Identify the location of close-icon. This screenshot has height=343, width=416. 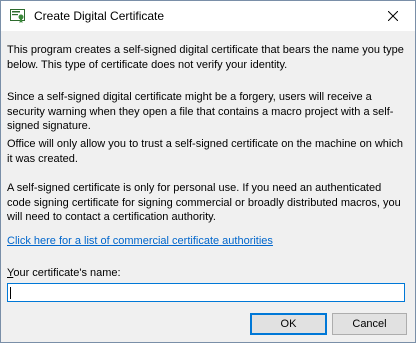
(392, 16).